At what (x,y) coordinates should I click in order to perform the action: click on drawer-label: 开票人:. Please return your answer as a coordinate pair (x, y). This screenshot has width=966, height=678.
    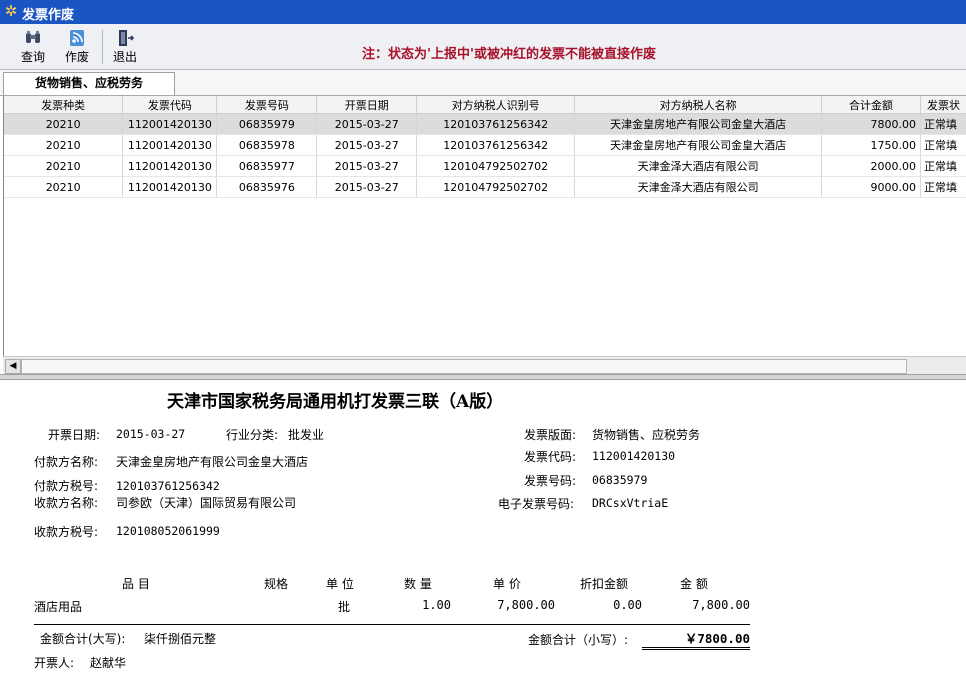
    Looking at the image, I should click on (54, 663).